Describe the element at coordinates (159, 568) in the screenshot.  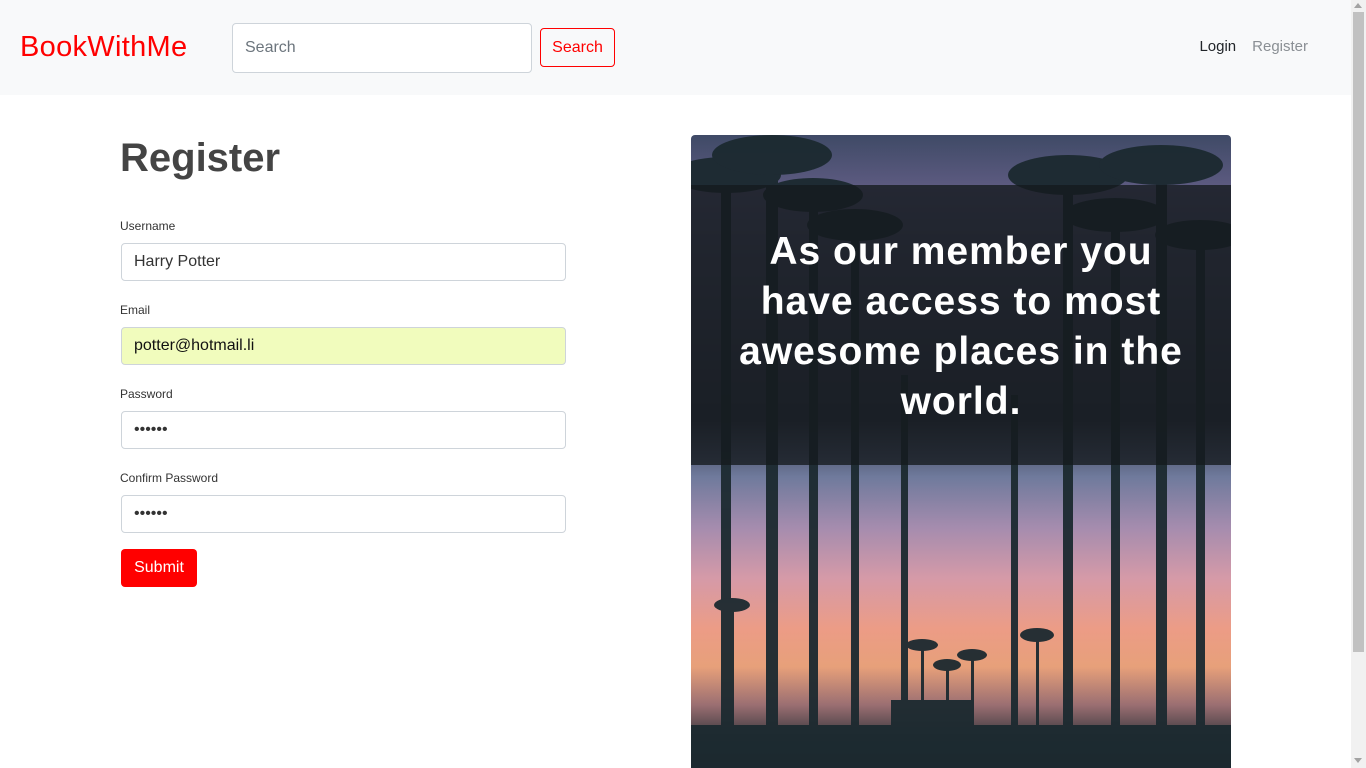
I see `submit-button: Submit` at that location.